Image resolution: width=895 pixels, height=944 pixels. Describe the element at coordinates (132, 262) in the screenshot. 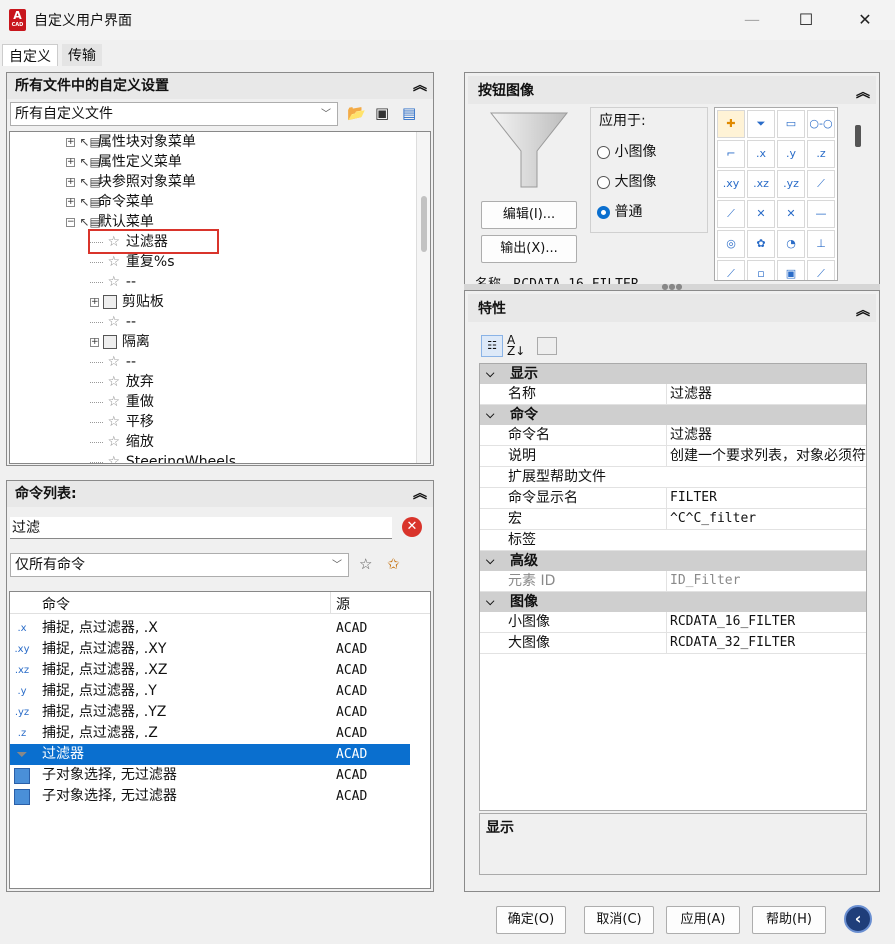

I see `tree-item: ☆ 重复%s` at that location.